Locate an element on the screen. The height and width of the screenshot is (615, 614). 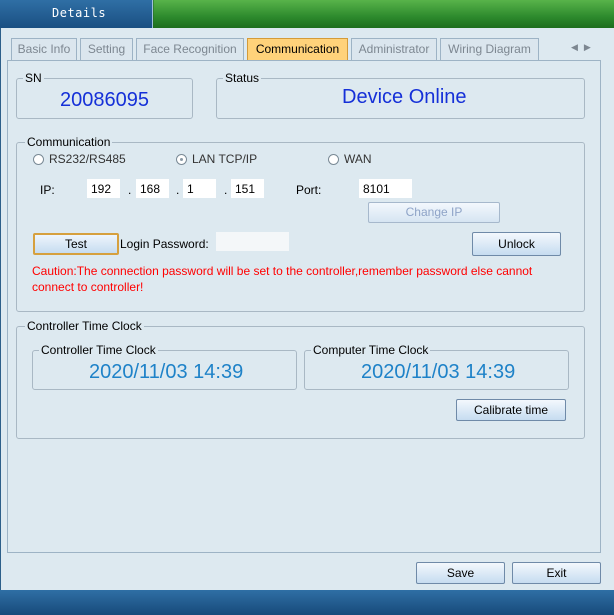
calibrate-time-button: Calibrate time is located at coordinates (511, 410).